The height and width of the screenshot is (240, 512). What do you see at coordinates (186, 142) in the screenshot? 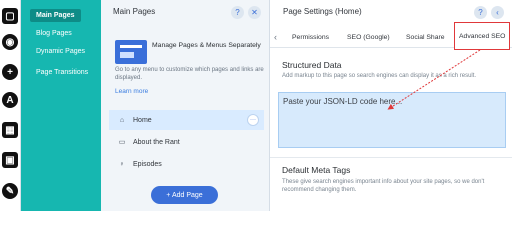
I see `page-row-about: ▭ About the Rant` at bounding box center [186, 142].